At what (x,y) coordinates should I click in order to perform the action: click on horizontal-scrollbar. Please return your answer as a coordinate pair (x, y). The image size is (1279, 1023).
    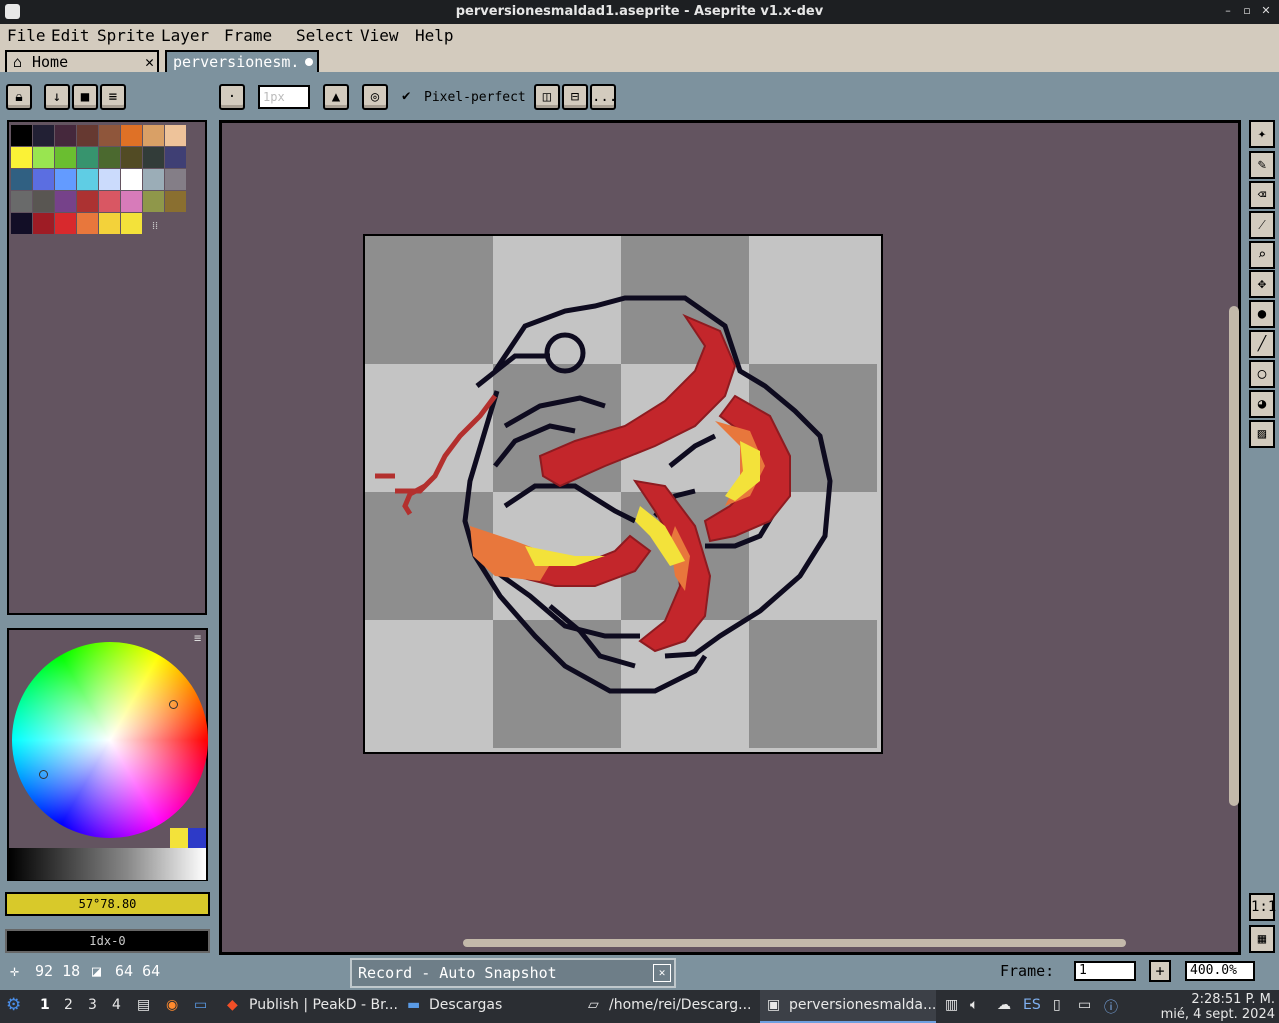
    Looking at the image, I should click on (794, 943).